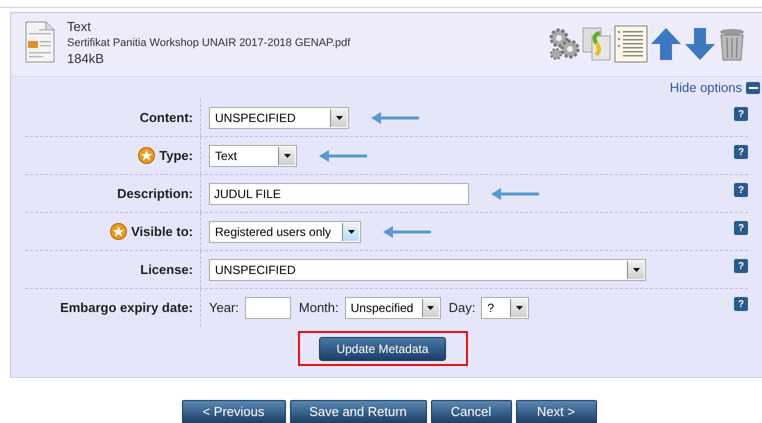  Describe the element at coordinates (631, 44) in the screenshot. I see `list-icon` at that location.